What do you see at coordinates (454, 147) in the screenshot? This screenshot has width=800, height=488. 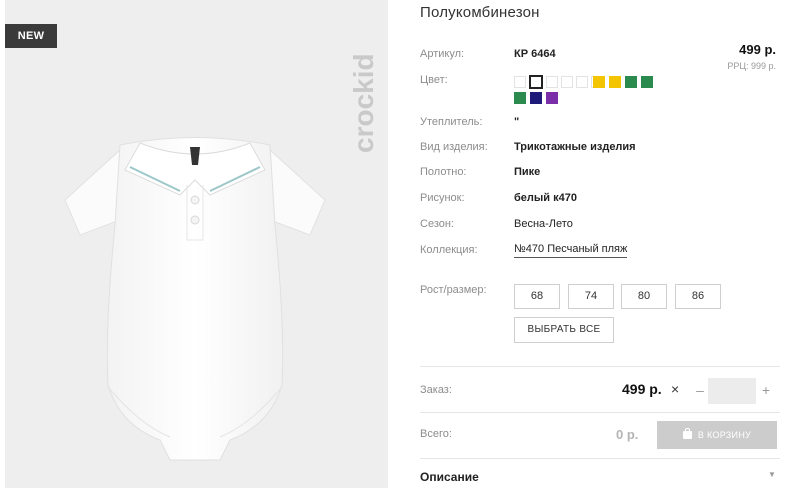 I see `attr-label: Вид изделия:` at bounding box center [454, 147].